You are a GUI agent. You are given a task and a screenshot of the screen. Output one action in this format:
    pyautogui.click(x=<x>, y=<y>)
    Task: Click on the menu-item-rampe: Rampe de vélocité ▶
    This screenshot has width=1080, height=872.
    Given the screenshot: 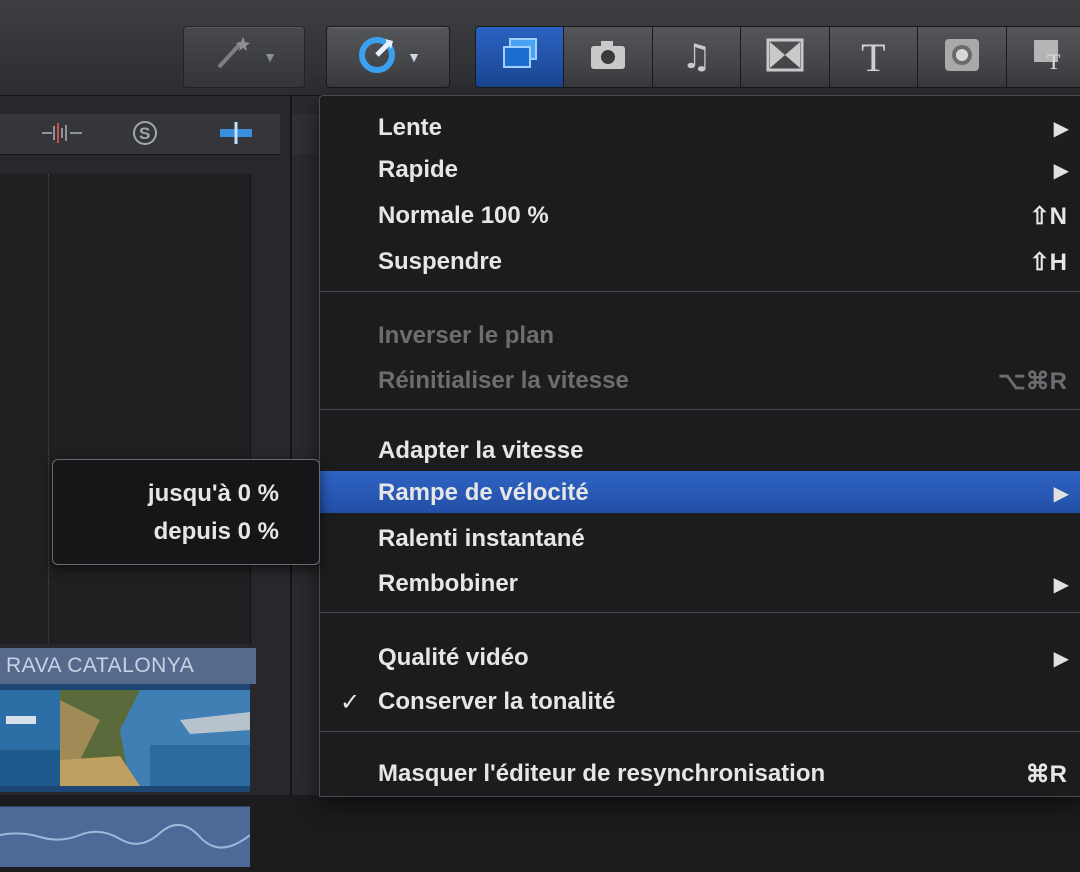 What is the action you would take?
    pyautogui.click(x=700, y=492)
    